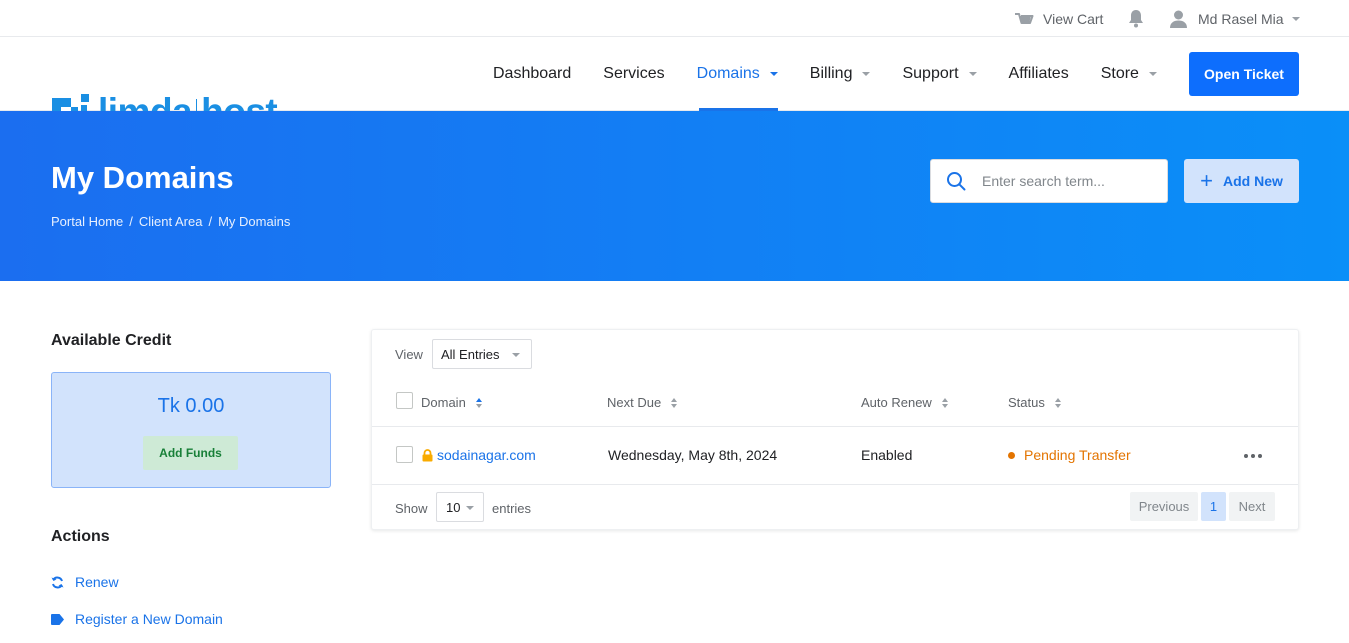 Image resolution: width=1349 pixels, height=643 pixels. I want to click on add-new-button: + Add New, so click(1241, 181).